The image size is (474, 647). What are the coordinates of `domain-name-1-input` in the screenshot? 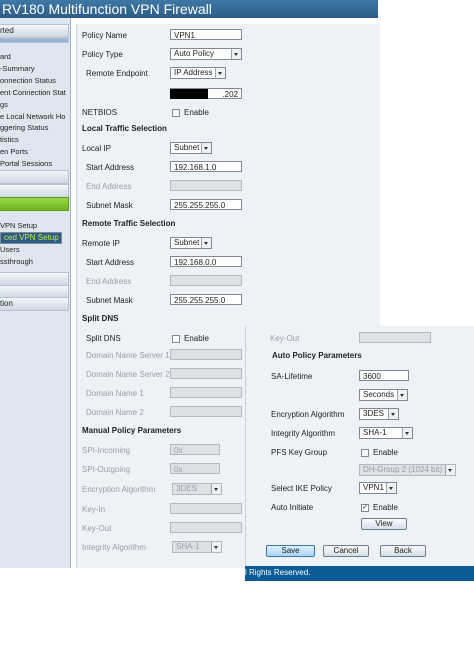 It's located at (206, 392).